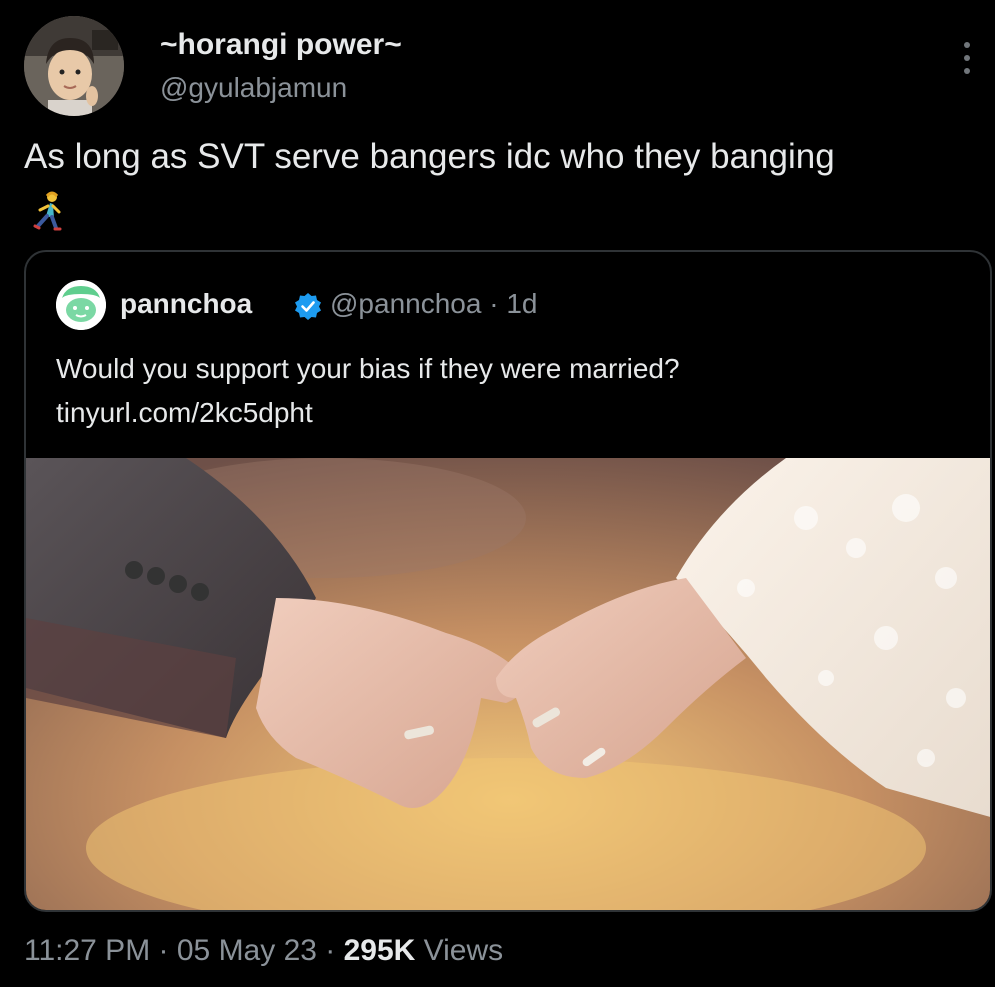  Describe the element at coordinates (433, 304) in the screenshot. I see `quoted-handle-time: @pannchoa · 1d` at that location.